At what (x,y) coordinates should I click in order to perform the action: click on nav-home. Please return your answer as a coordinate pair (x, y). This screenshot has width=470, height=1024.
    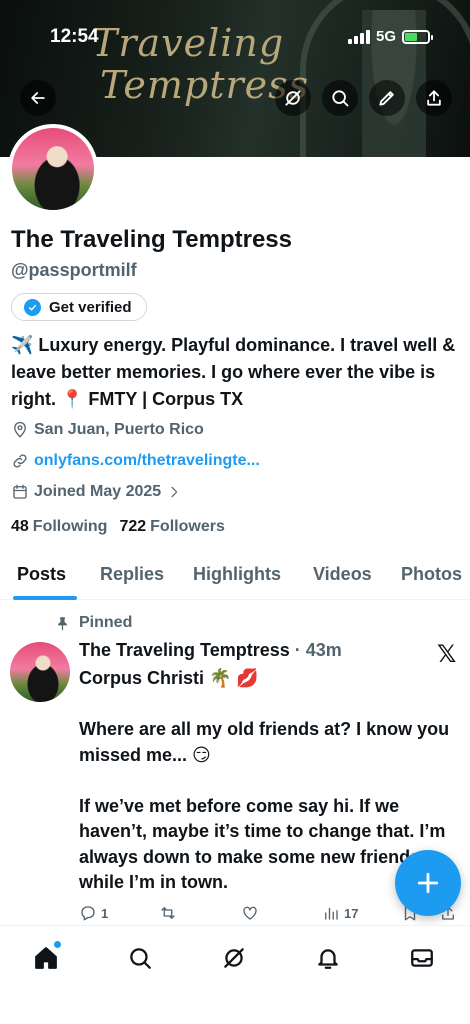
    Looking at the image, I should click on (46, 958).